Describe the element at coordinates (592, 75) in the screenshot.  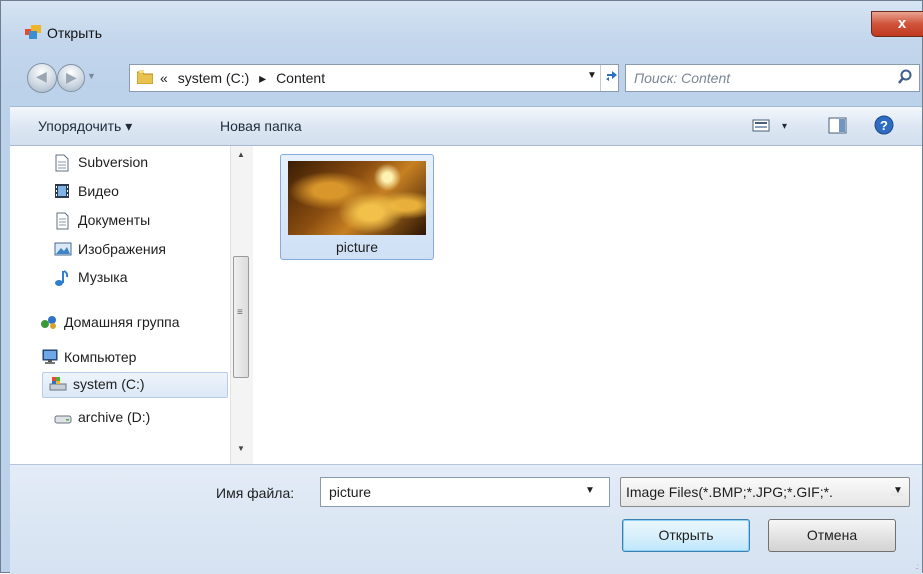
I see `address-dropdown-icon: ▼` at that location.